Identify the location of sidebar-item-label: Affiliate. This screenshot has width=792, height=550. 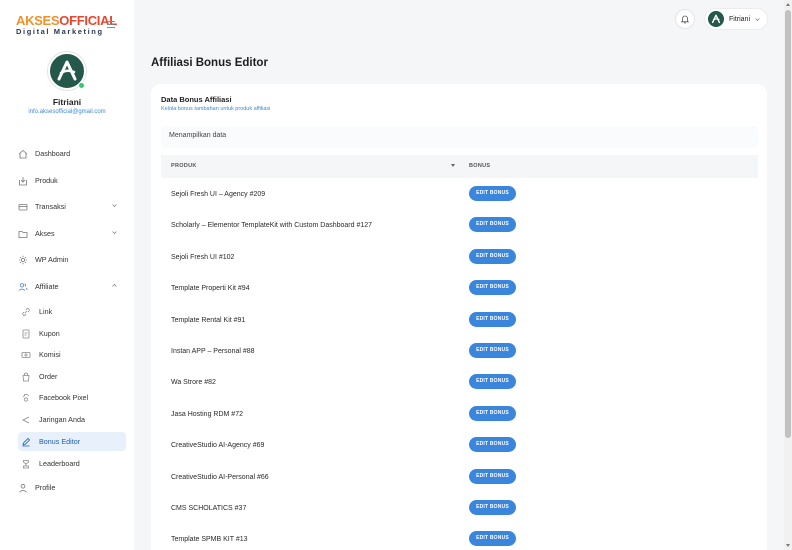
(47, 286).